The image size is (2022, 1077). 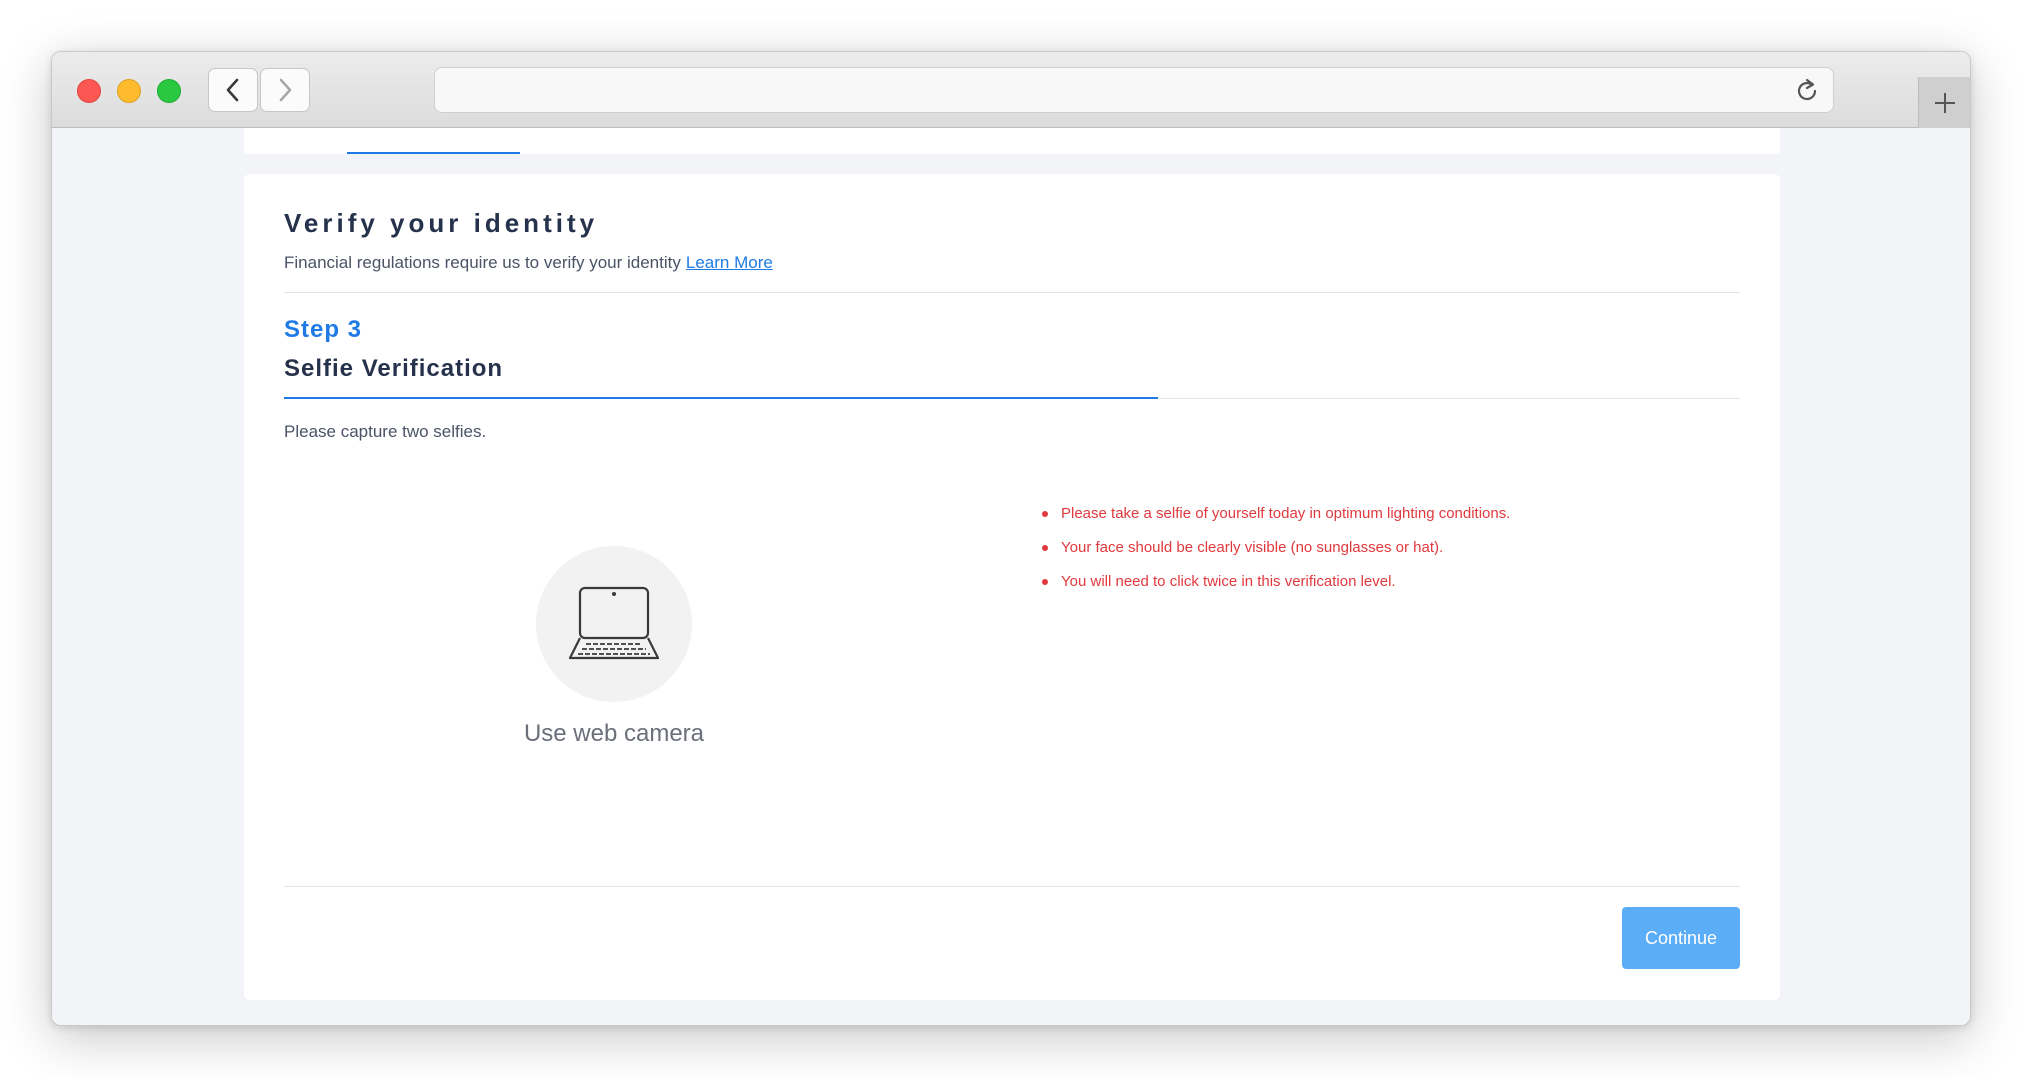 I want to click on step-tabs-card, so click(x=1012, y=141).